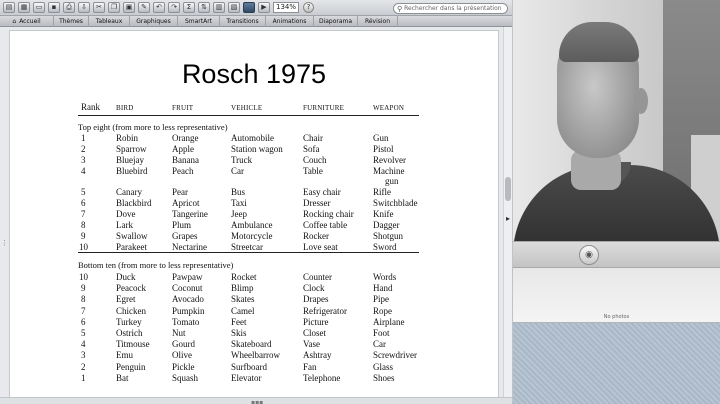  Describe the element at coordinates (144, 7) in the screenshot. I see `format-painter-icon: ✎` at that location.